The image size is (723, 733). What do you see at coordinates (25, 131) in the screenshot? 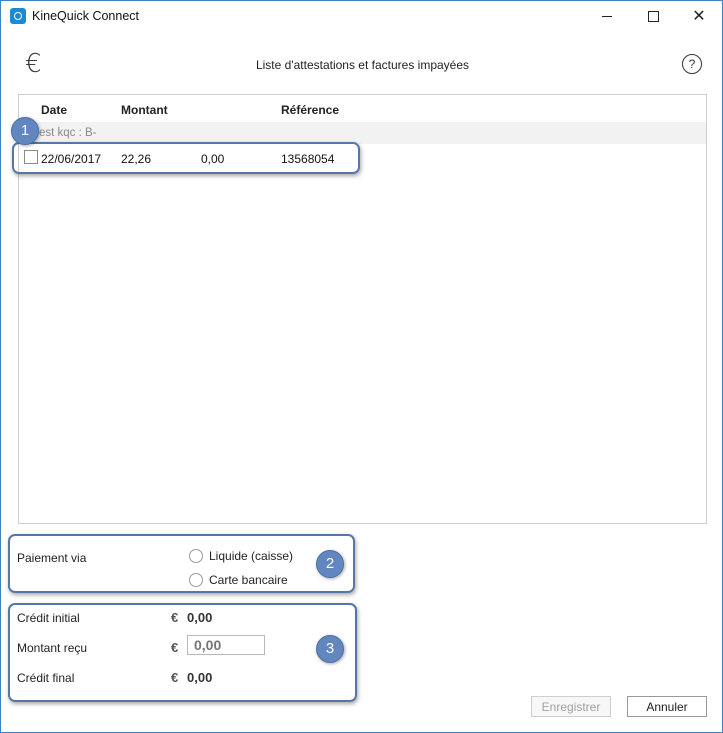
I see `callout-badge-1: 1` at bounding box center [25, 131].